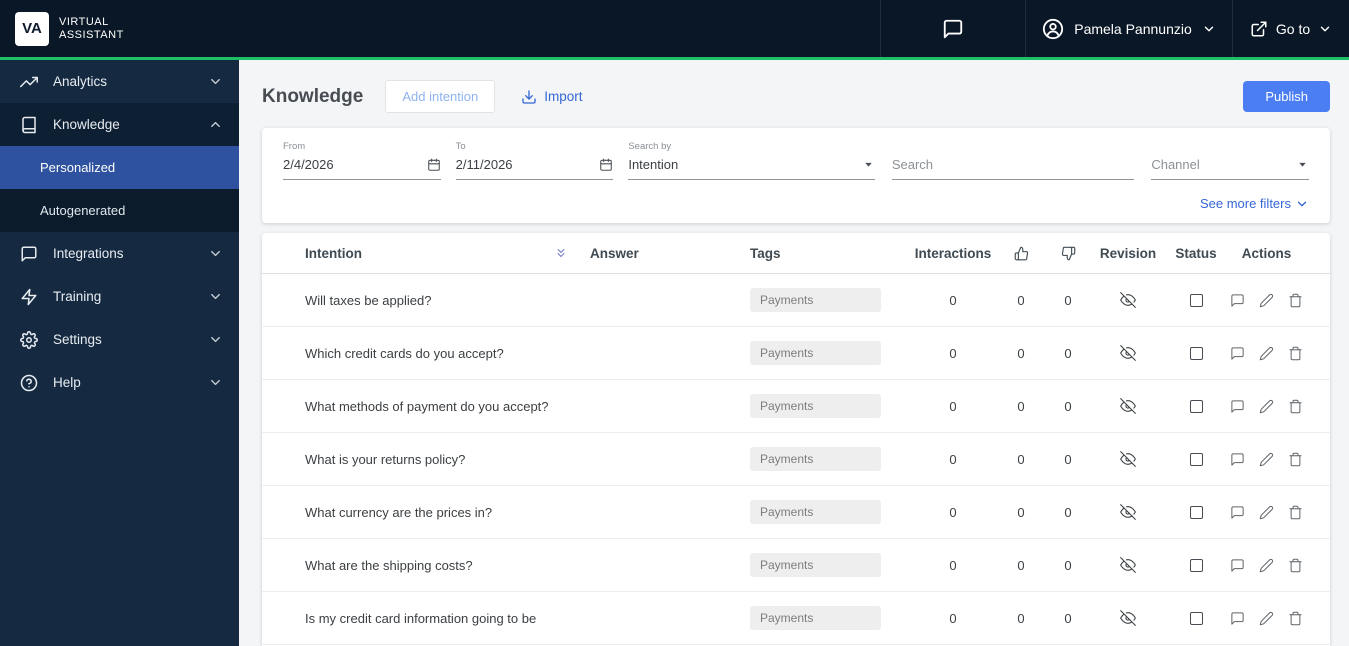 This screenshot has height=646, width=1349. I want to click on import-button: Import, so click(552, 97).